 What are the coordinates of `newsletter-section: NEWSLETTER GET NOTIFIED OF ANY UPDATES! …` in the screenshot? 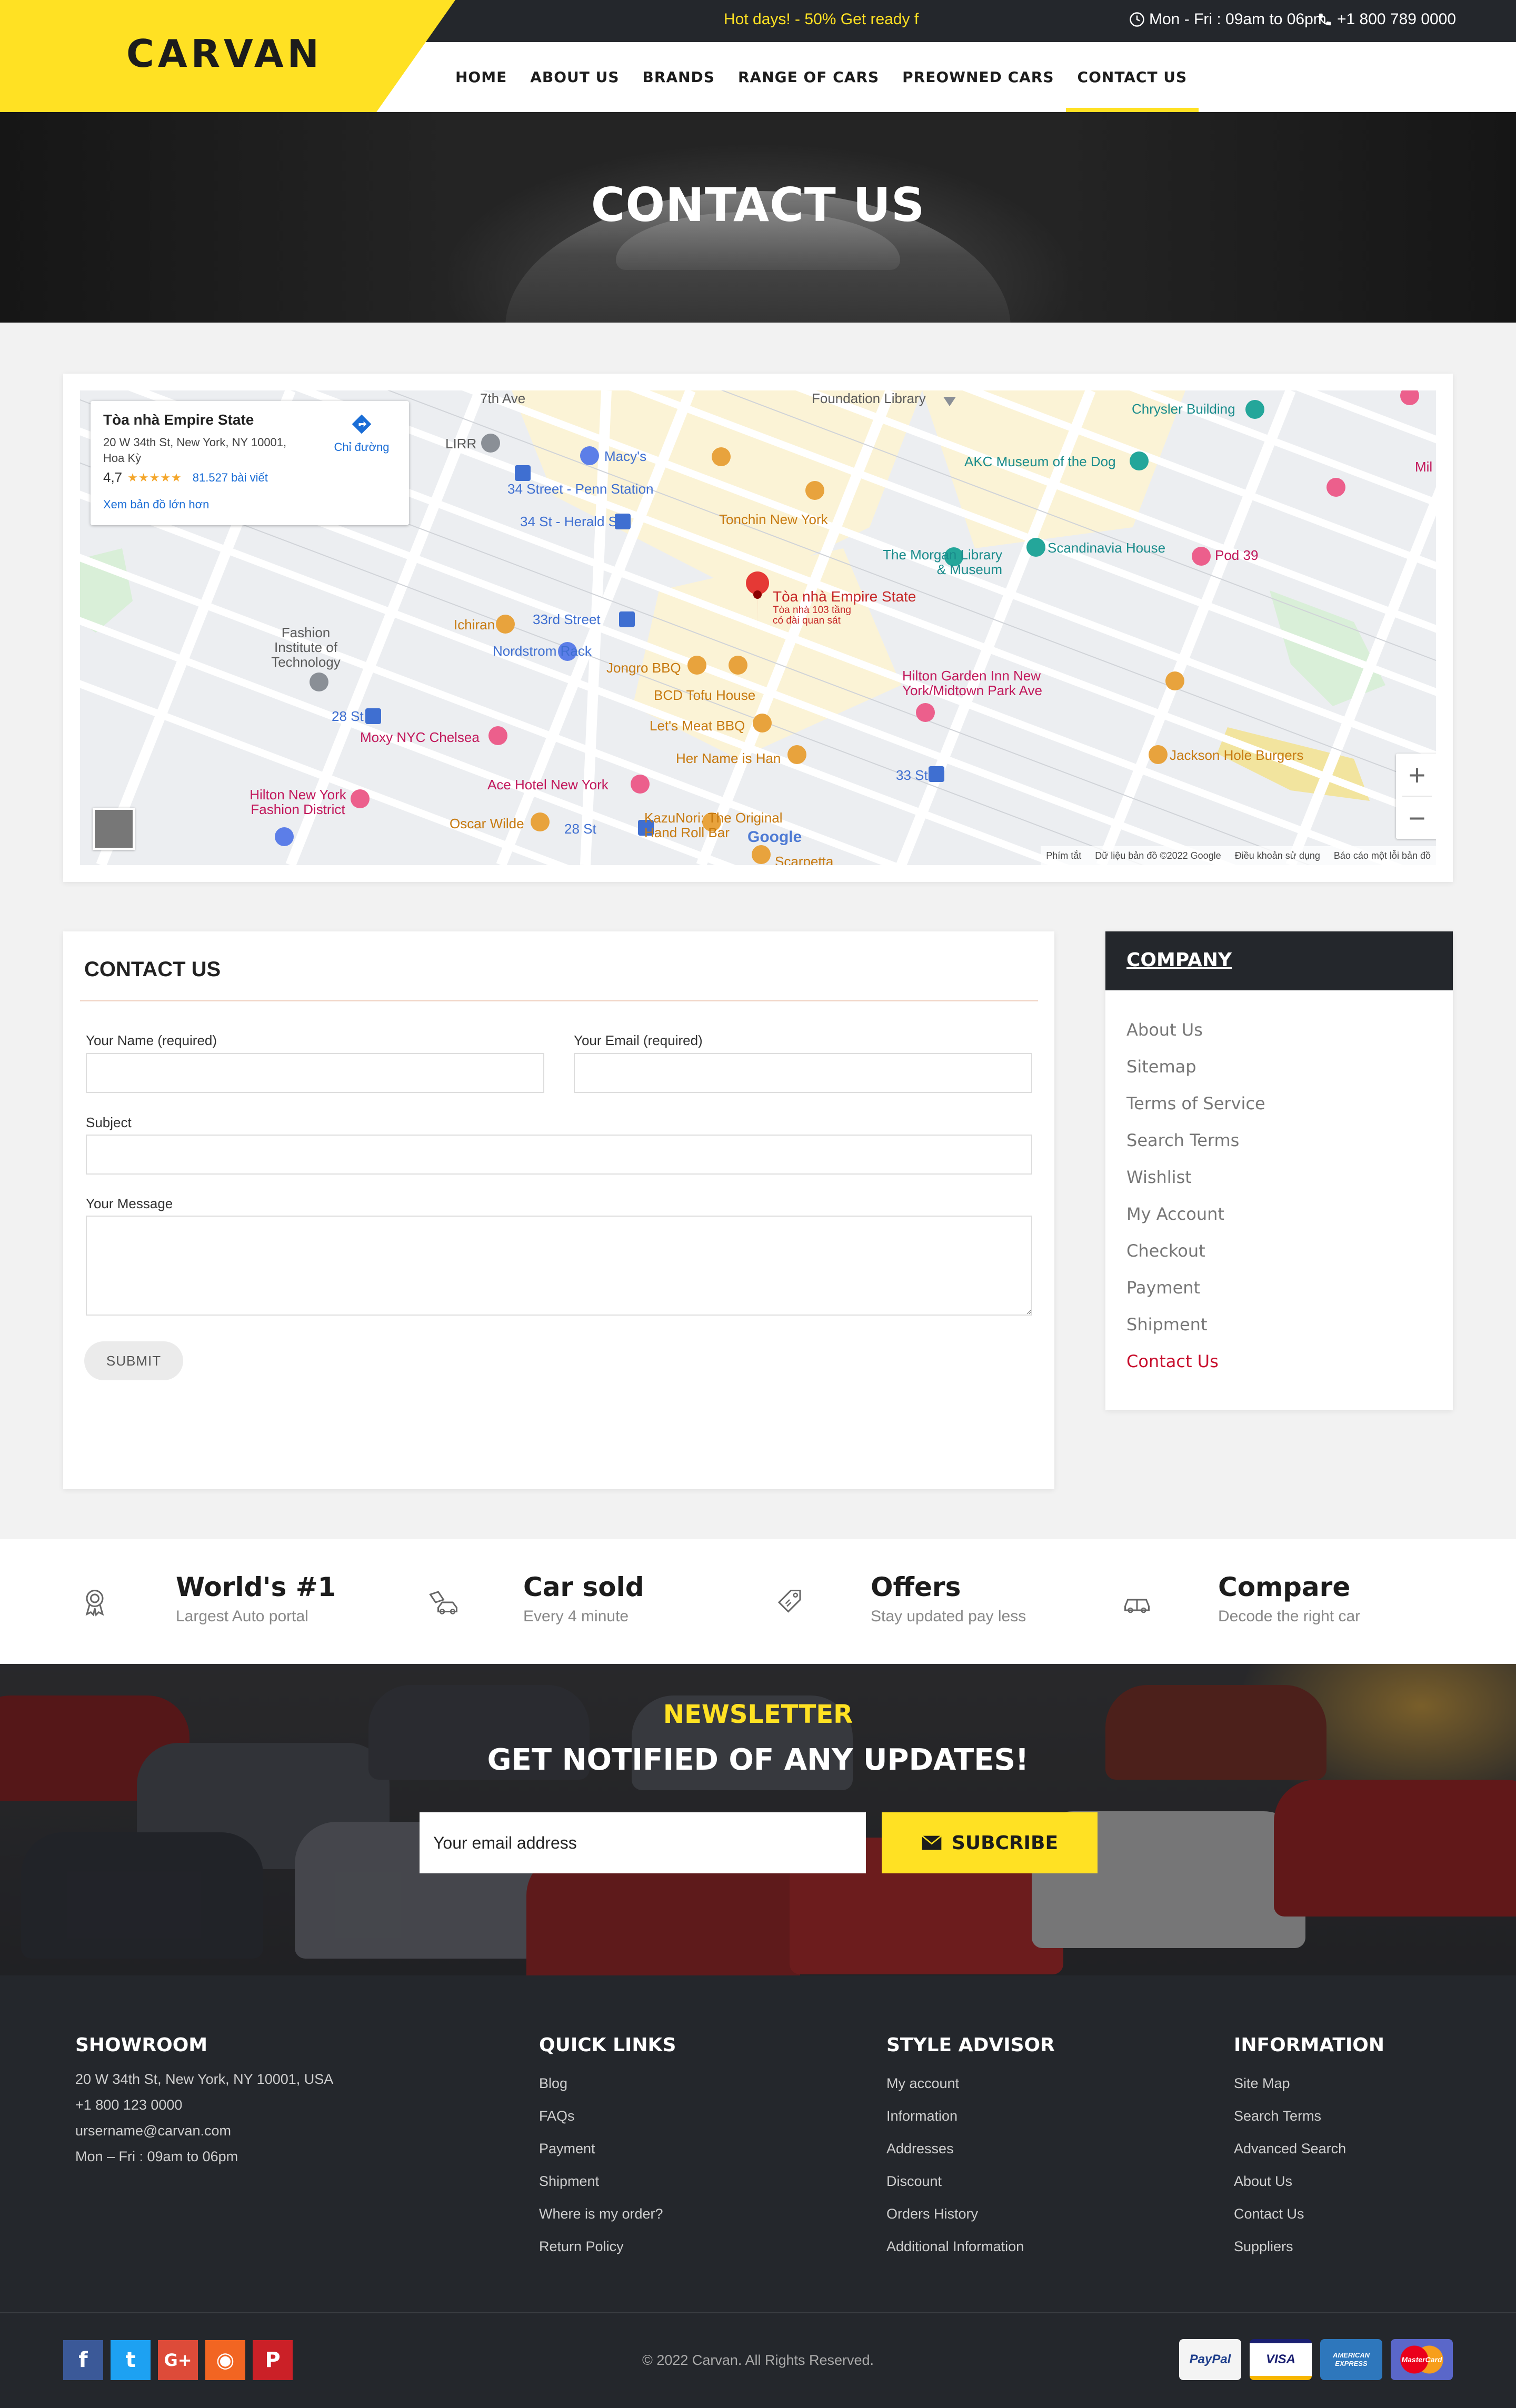 It's located at (758, 1820).